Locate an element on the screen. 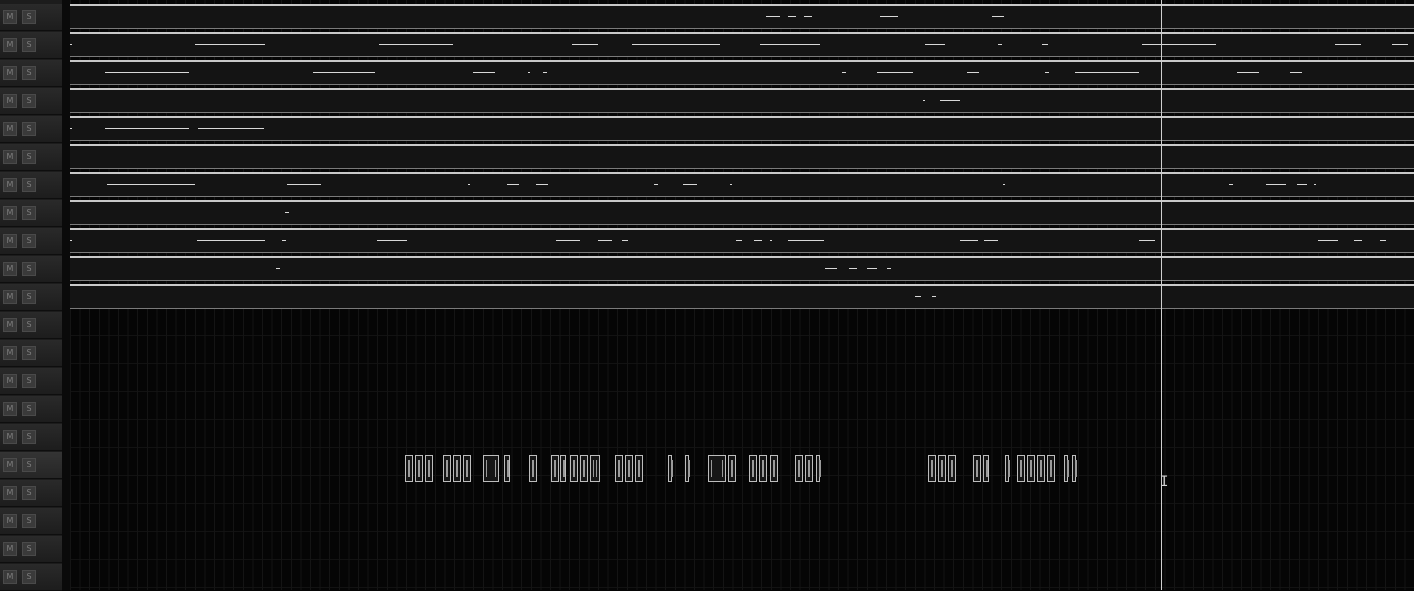 This screenshot has height=591, width=1414. header-gutter is located at coordinates (66, 295).